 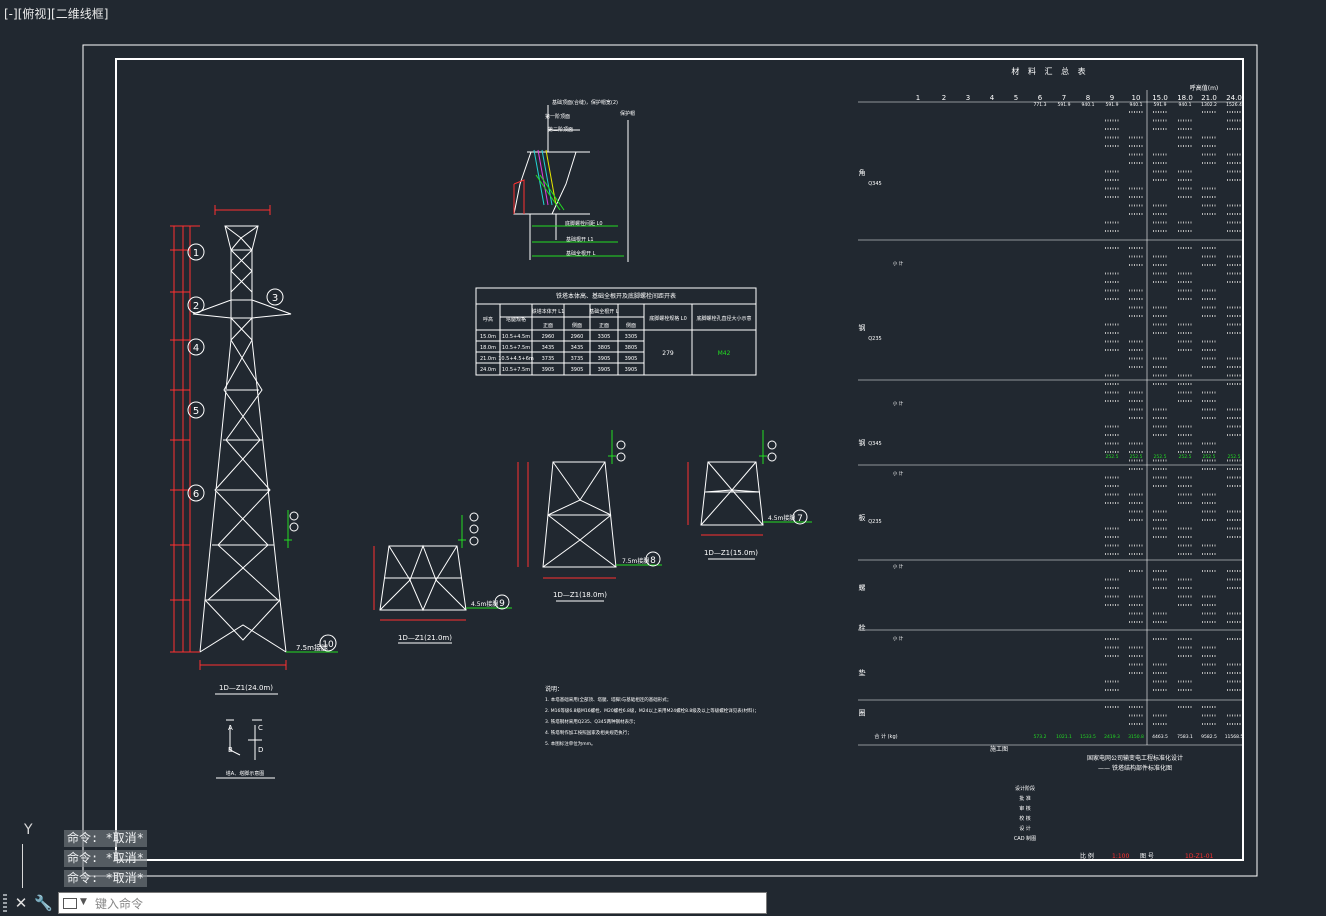 I want to click on material-cell-total: 573.2, so click(x=1040, y=737).